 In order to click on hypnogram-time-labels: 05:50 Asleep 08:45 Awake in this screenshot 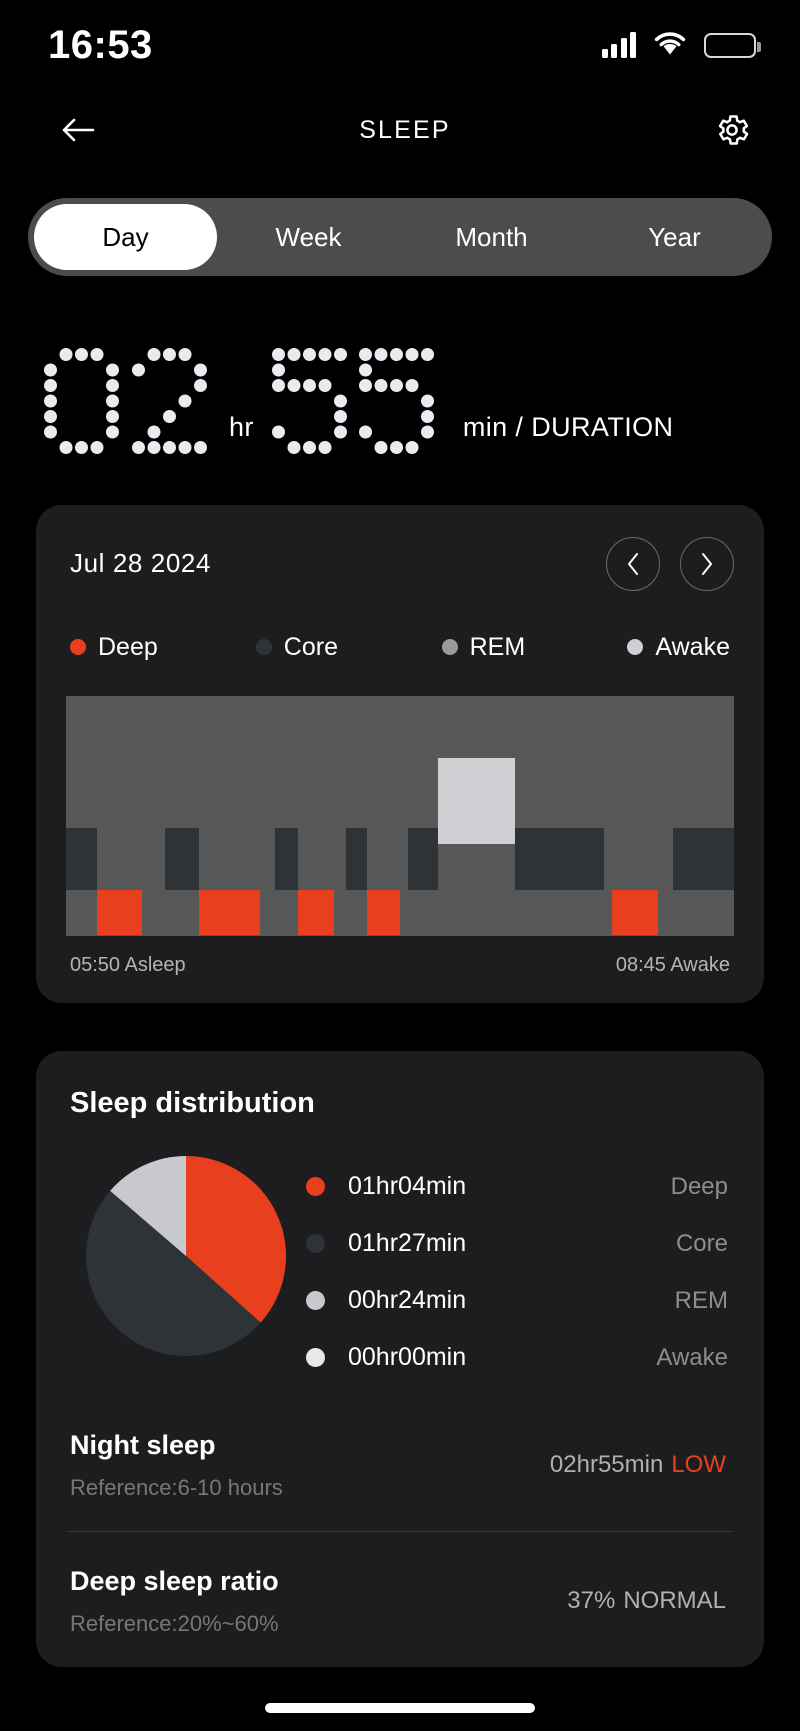, I will do `click(400, 965)`.